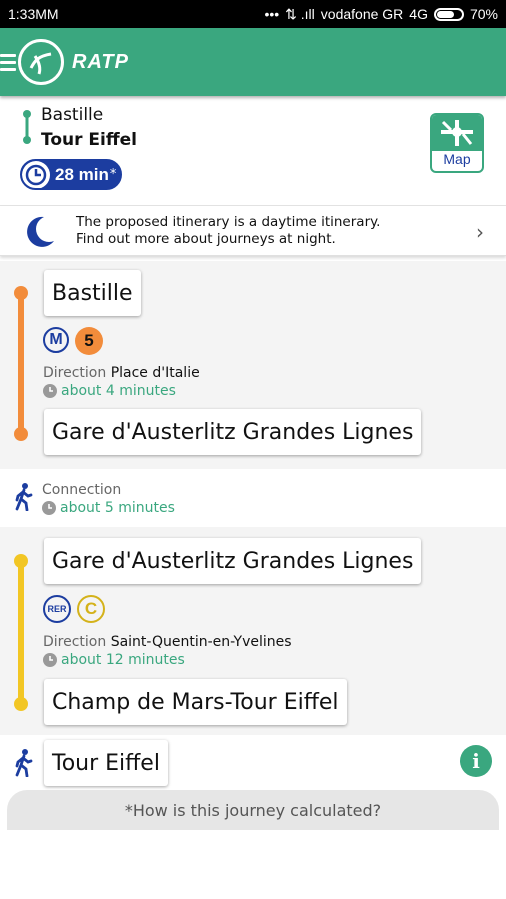  Describe the element at coordinates (117, 508) in the screenshot. I see `connection-time-value: about 5 minutes` at that location.